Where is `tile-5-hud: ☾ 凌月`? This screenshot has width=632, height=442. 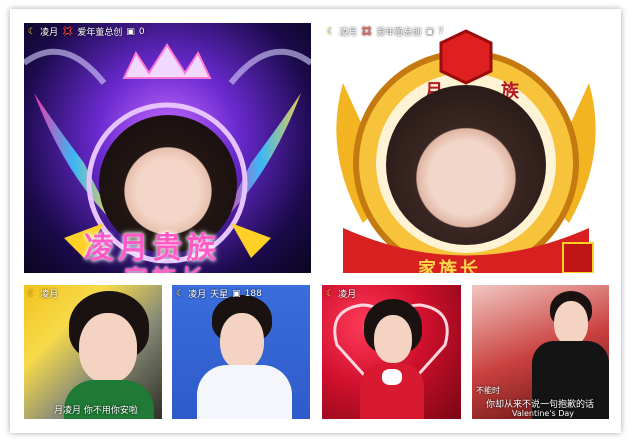
tile-5-hud: ☾ 凌月 is located at coordinates (341, 294).